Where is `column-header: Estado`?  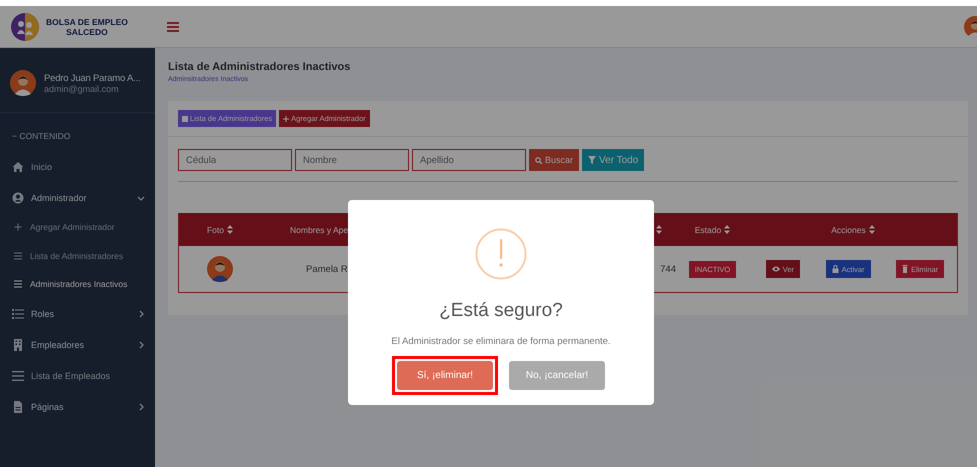
column-header: Estado is located at coordinates (708, 229).